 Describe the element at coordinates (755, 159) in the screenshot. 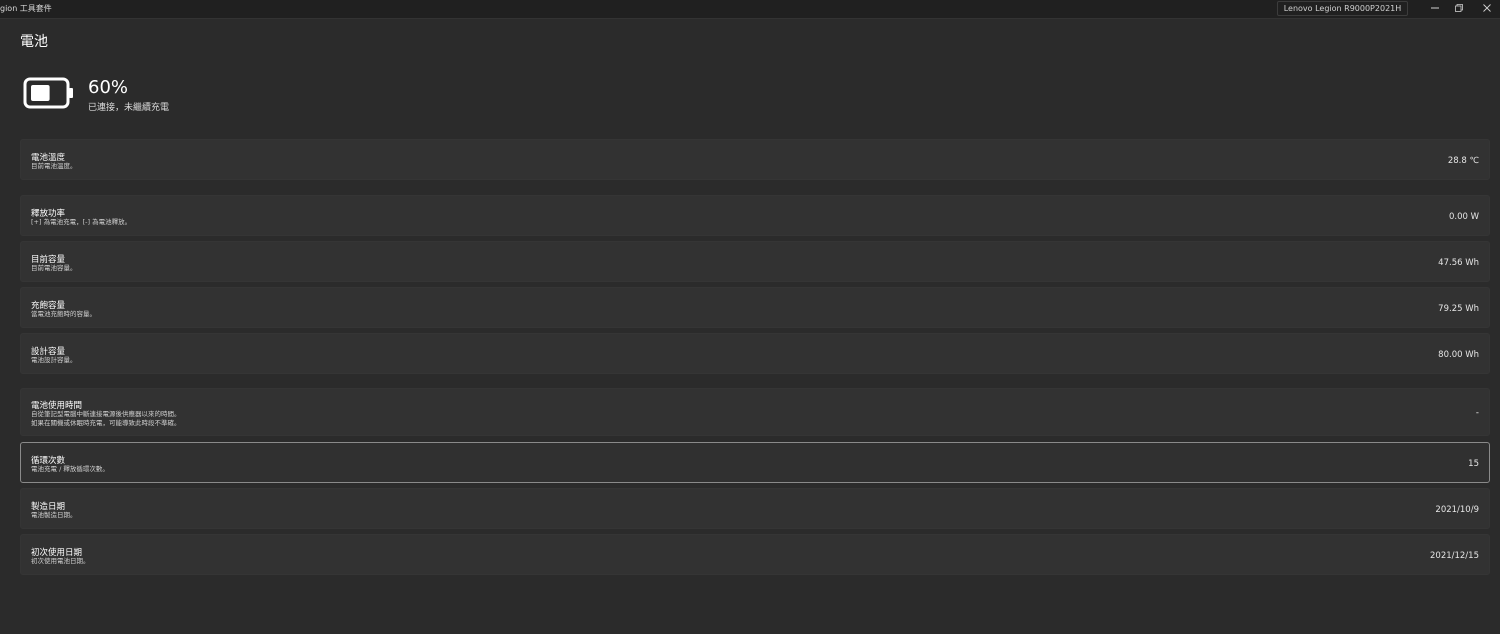

I see `card-battery-temperature: 電池溫度 目前電池溫度。 28.8 ℃` at that location.